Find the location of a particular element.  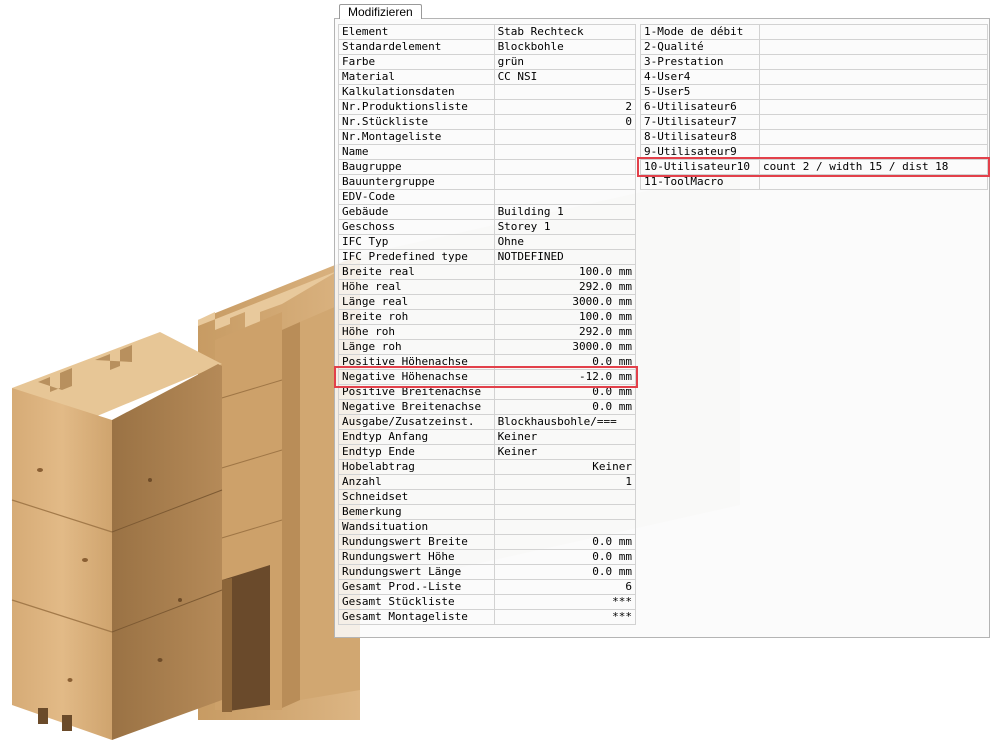

property-key: Endtyp Ende is located at coordinates (416, 452).